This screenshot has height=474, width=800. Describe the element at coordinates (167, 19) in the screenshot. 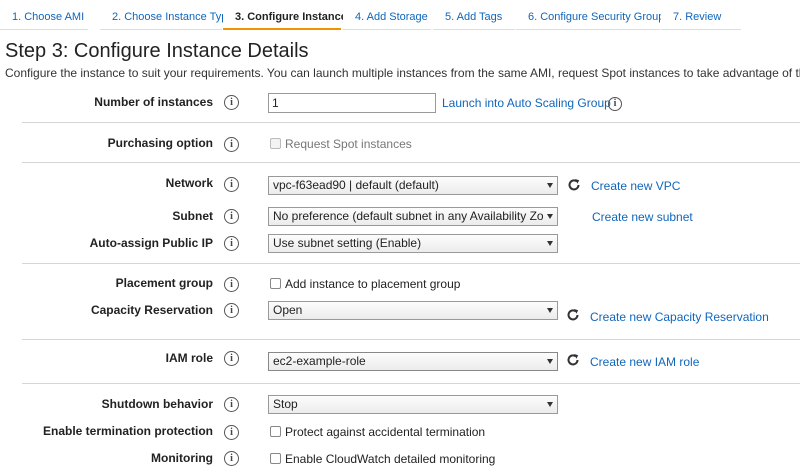

I see `tab-choose-instance-type: 2. Choose Instance Type` at that location.